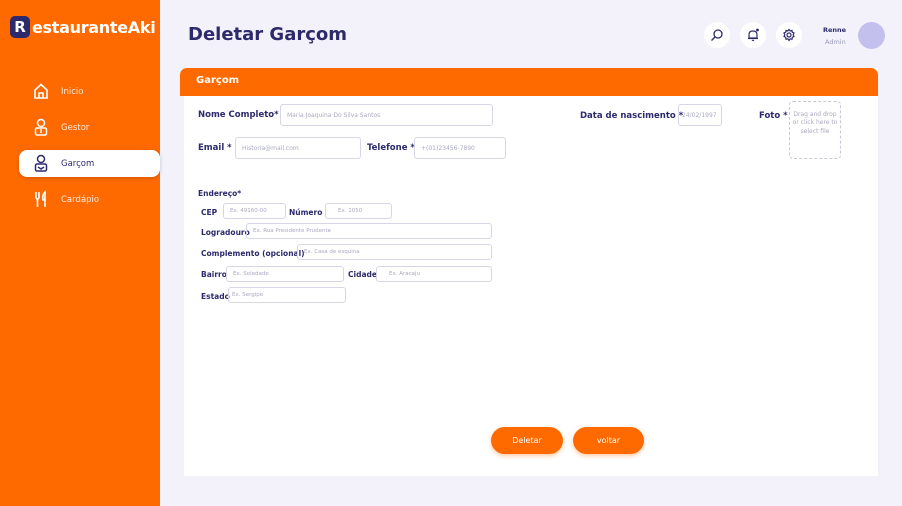 This screenshot has width=902, height=506. I want to click on brand-logo: R estauranteAki, so click(83, 27).